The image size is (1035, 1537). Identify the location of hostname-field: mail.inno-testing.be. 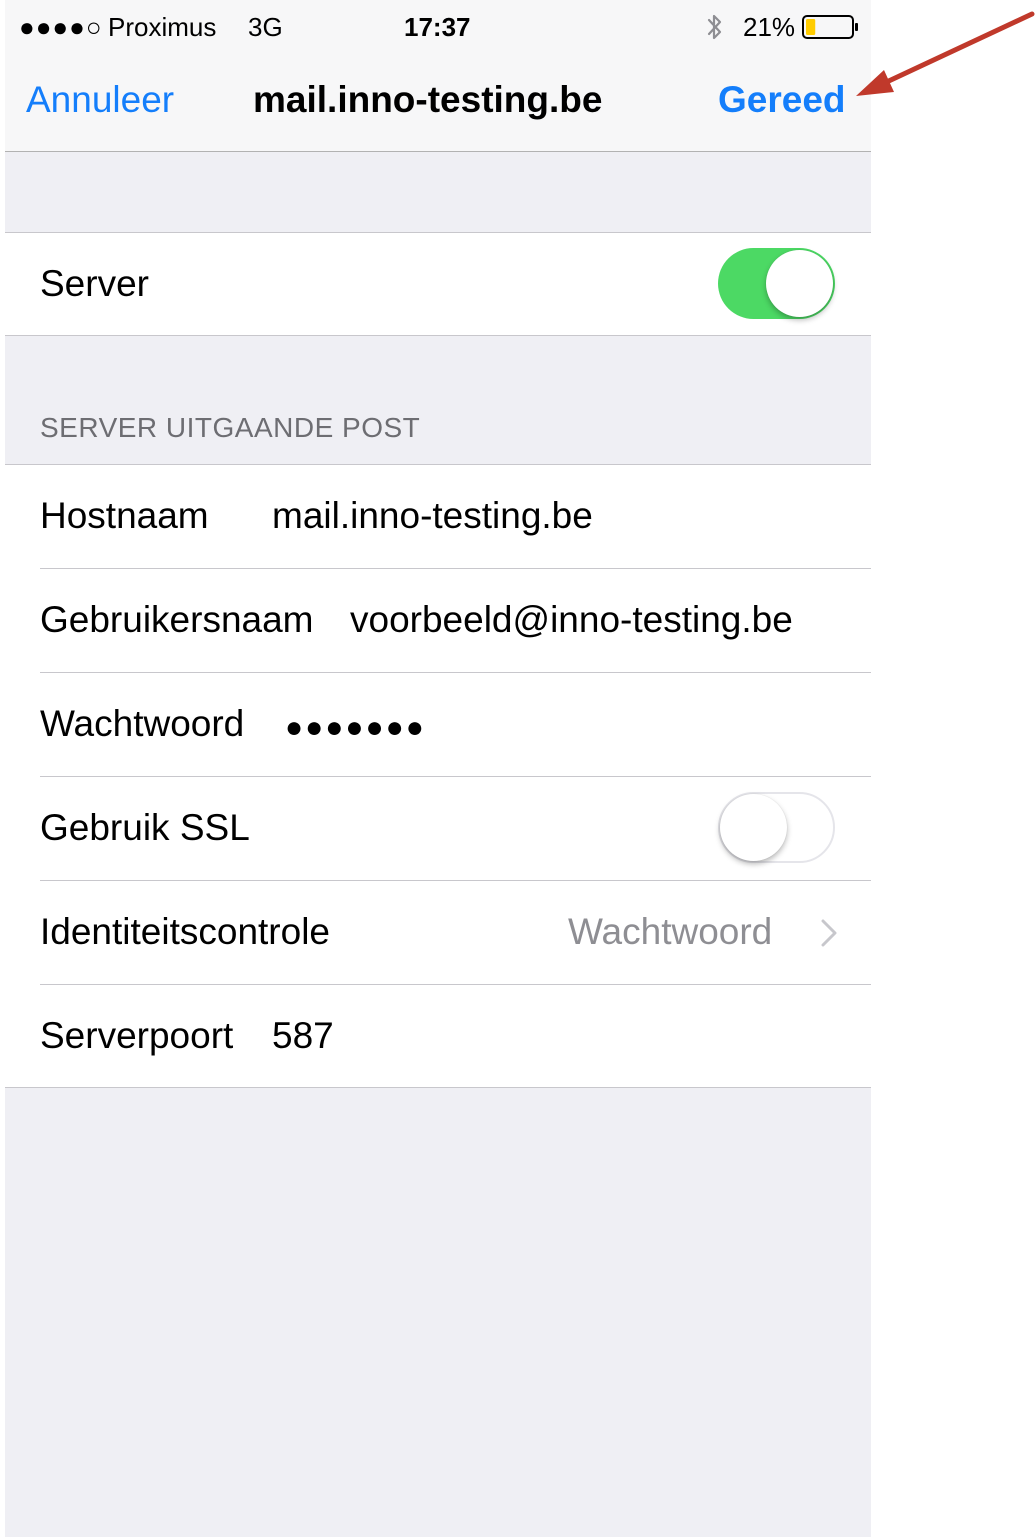
(432, 516).